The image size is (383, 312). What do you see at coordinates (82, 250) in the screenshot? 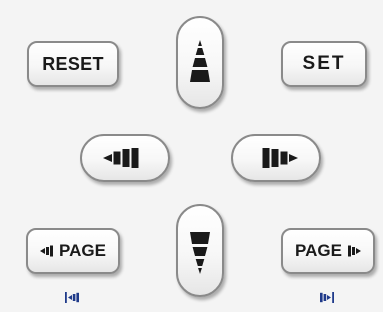
I see `page-prev-label: PAGE` at bounding box center [82, 250].